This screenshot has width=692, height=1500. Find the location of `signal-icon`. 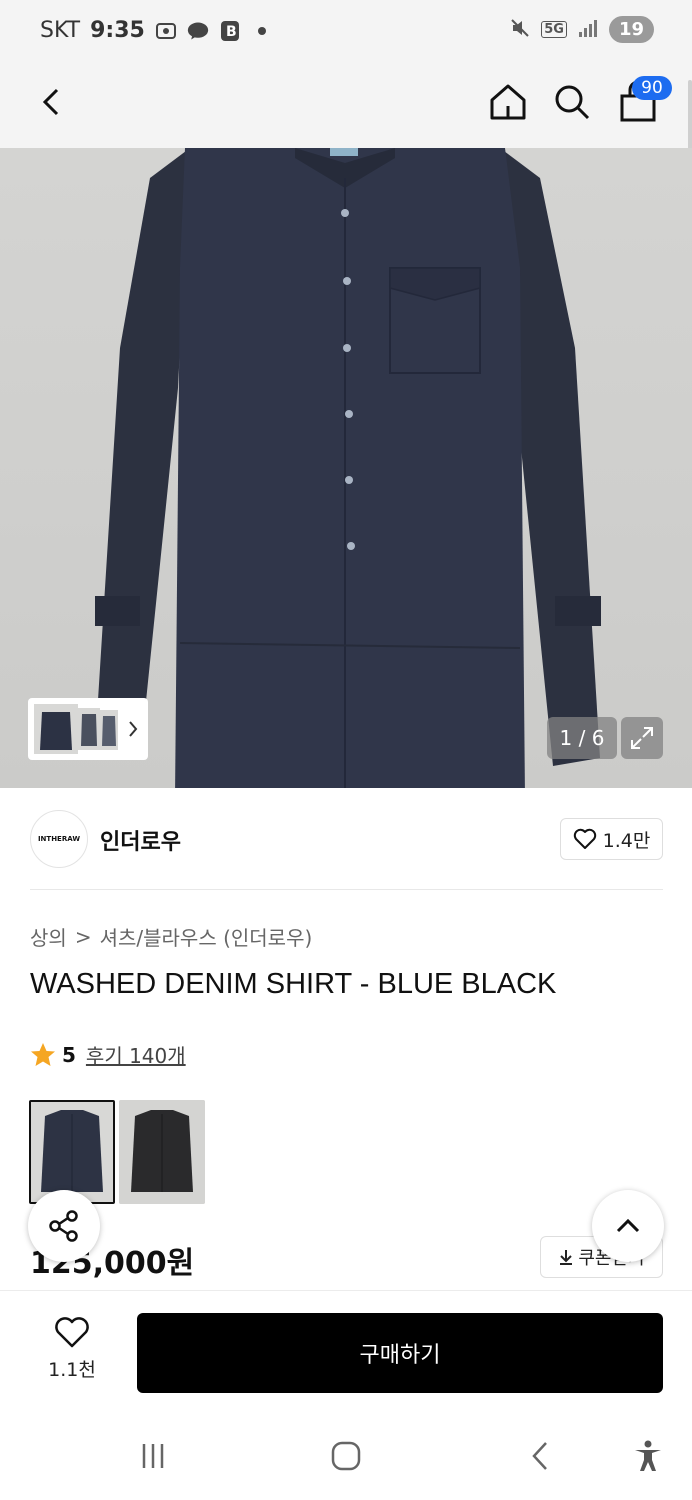

signal-icon is located at coordinates (588, 30).